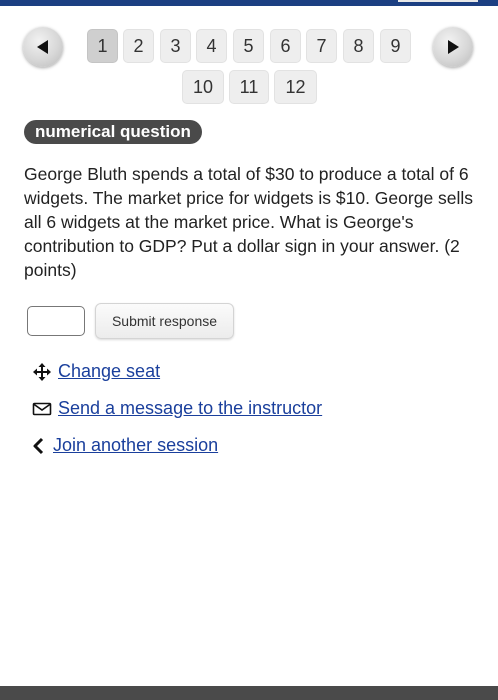 The image size is (498, 700). I want to click on right-arrow-icon, so click(453, 47).